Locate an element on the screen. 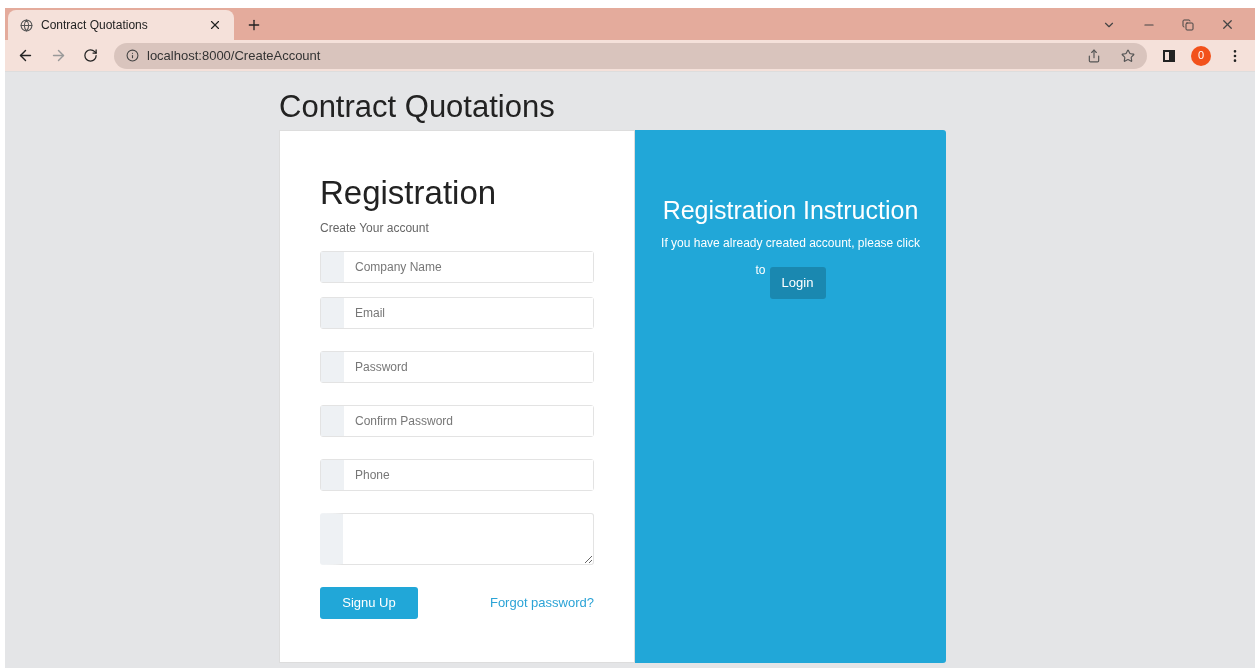  globe-icon is located at coordinates (26, 25).